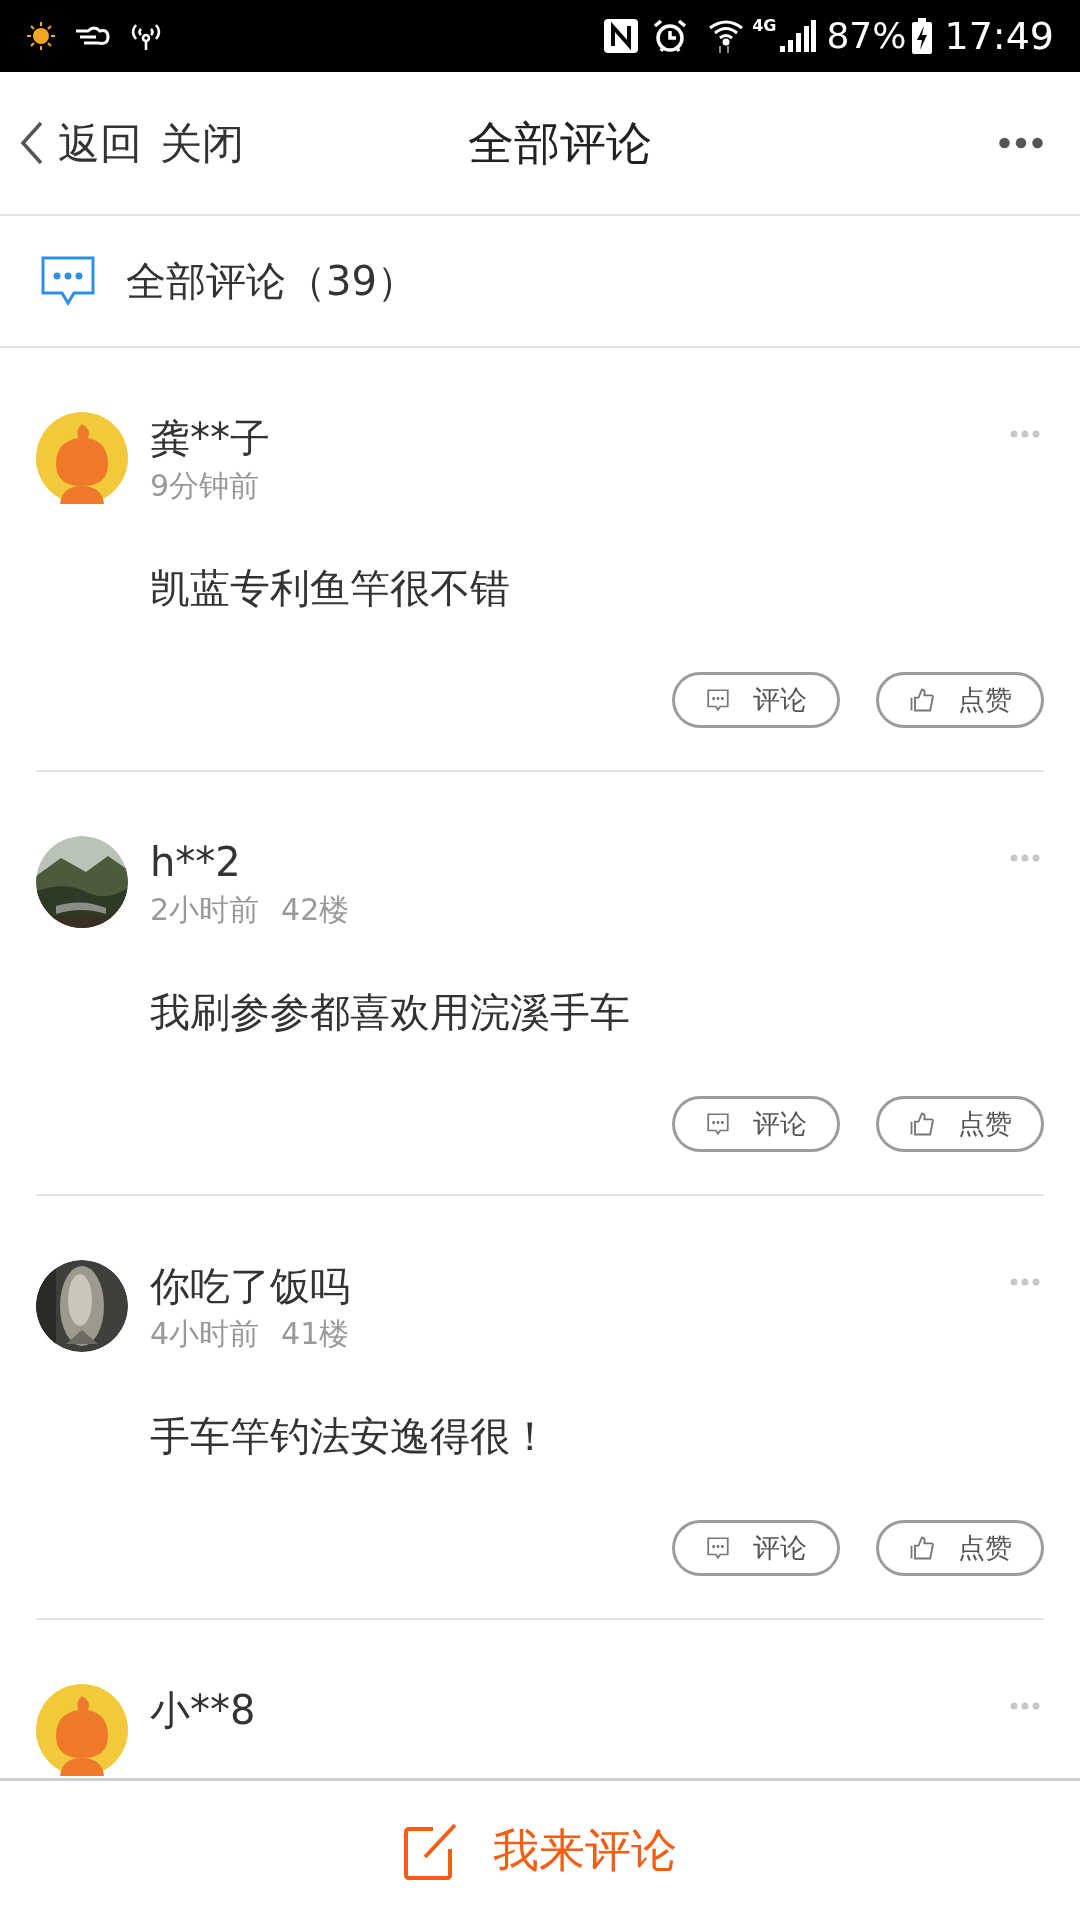  What do you see at coordinates (315, 910) in the screenshot?
I see `comment-meta: 42楼` at bounding box center [315, 910].